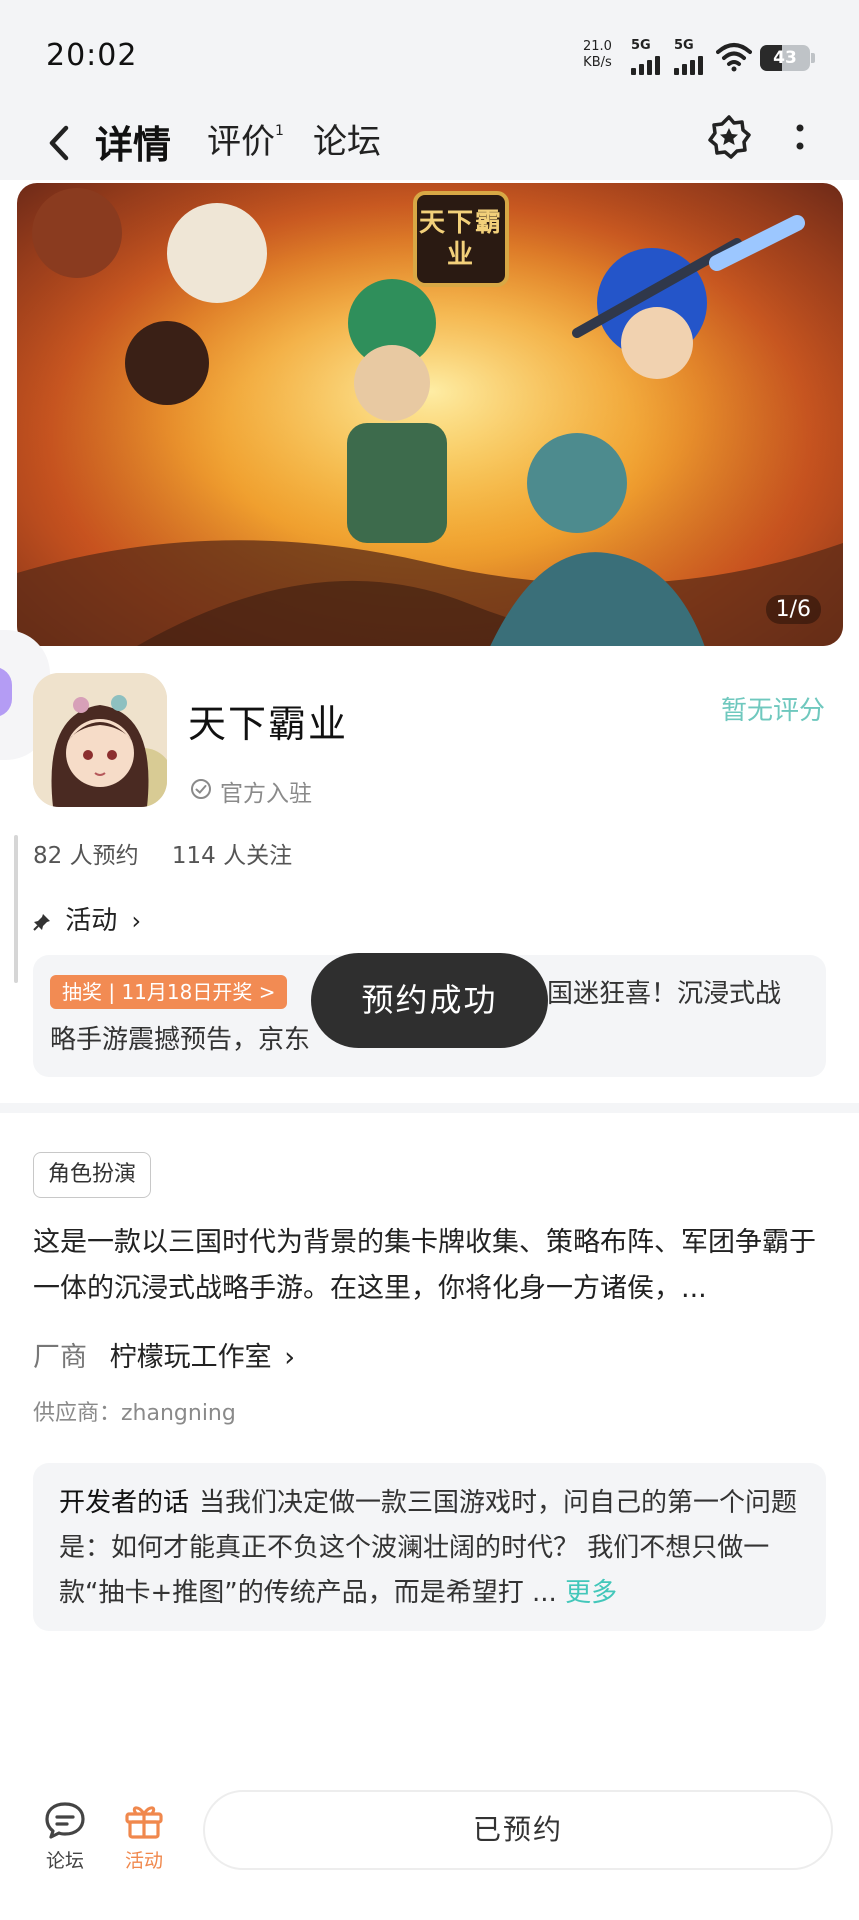 This screenshot has height=1920, width=859. I want to click on app-icon, so click(100, 740).